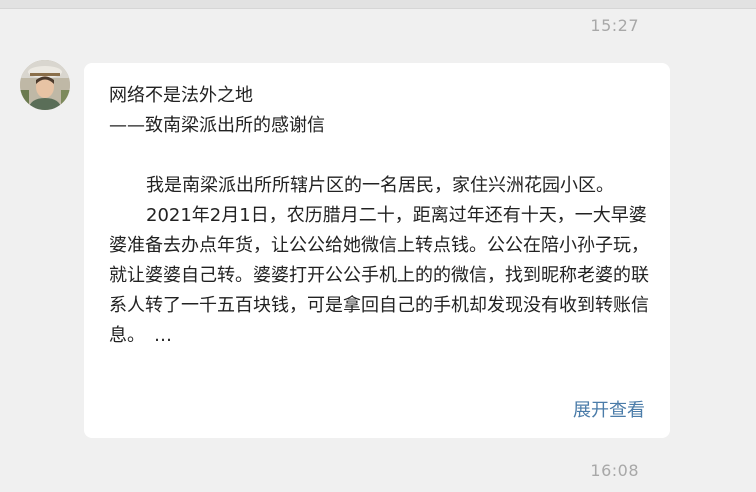 The height and width of the screenshot is (492, 756). Describe the element at coordinates (378, 4) in the screenshot. I see `top-divider` at that location.